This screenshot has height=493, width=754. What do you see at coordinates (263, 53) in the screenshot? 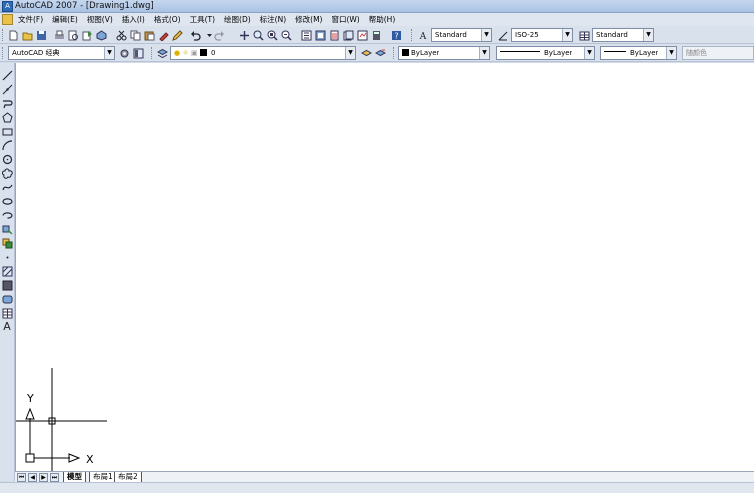
I see `layer-select: ● ☼ ▣ 0 ▼` at bounding box center [263, 53].